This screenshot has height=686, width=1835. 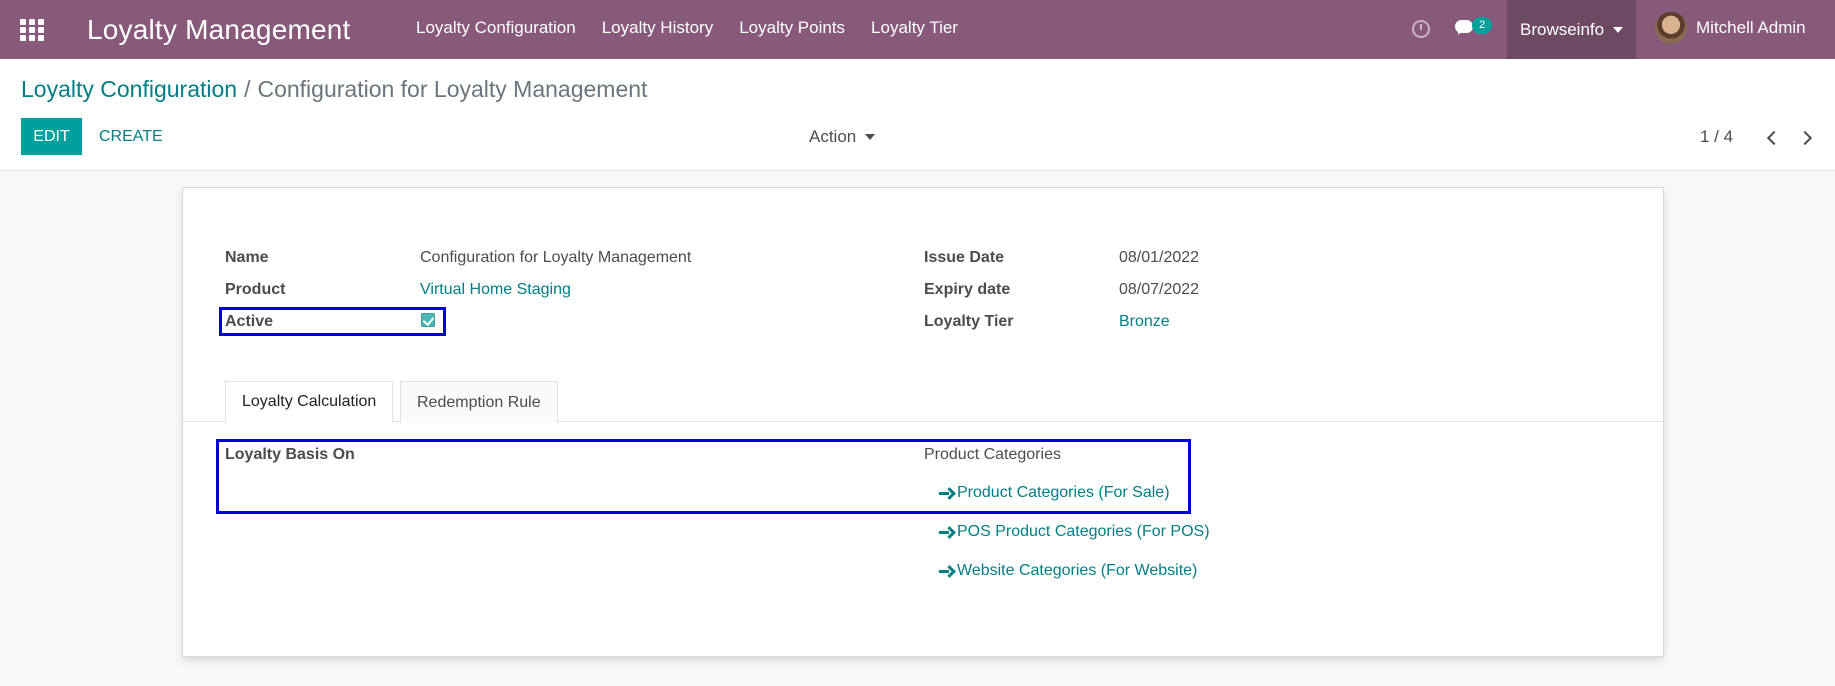 I want to click on issue-date-label: Issue Date, so click(x=964, y=257).